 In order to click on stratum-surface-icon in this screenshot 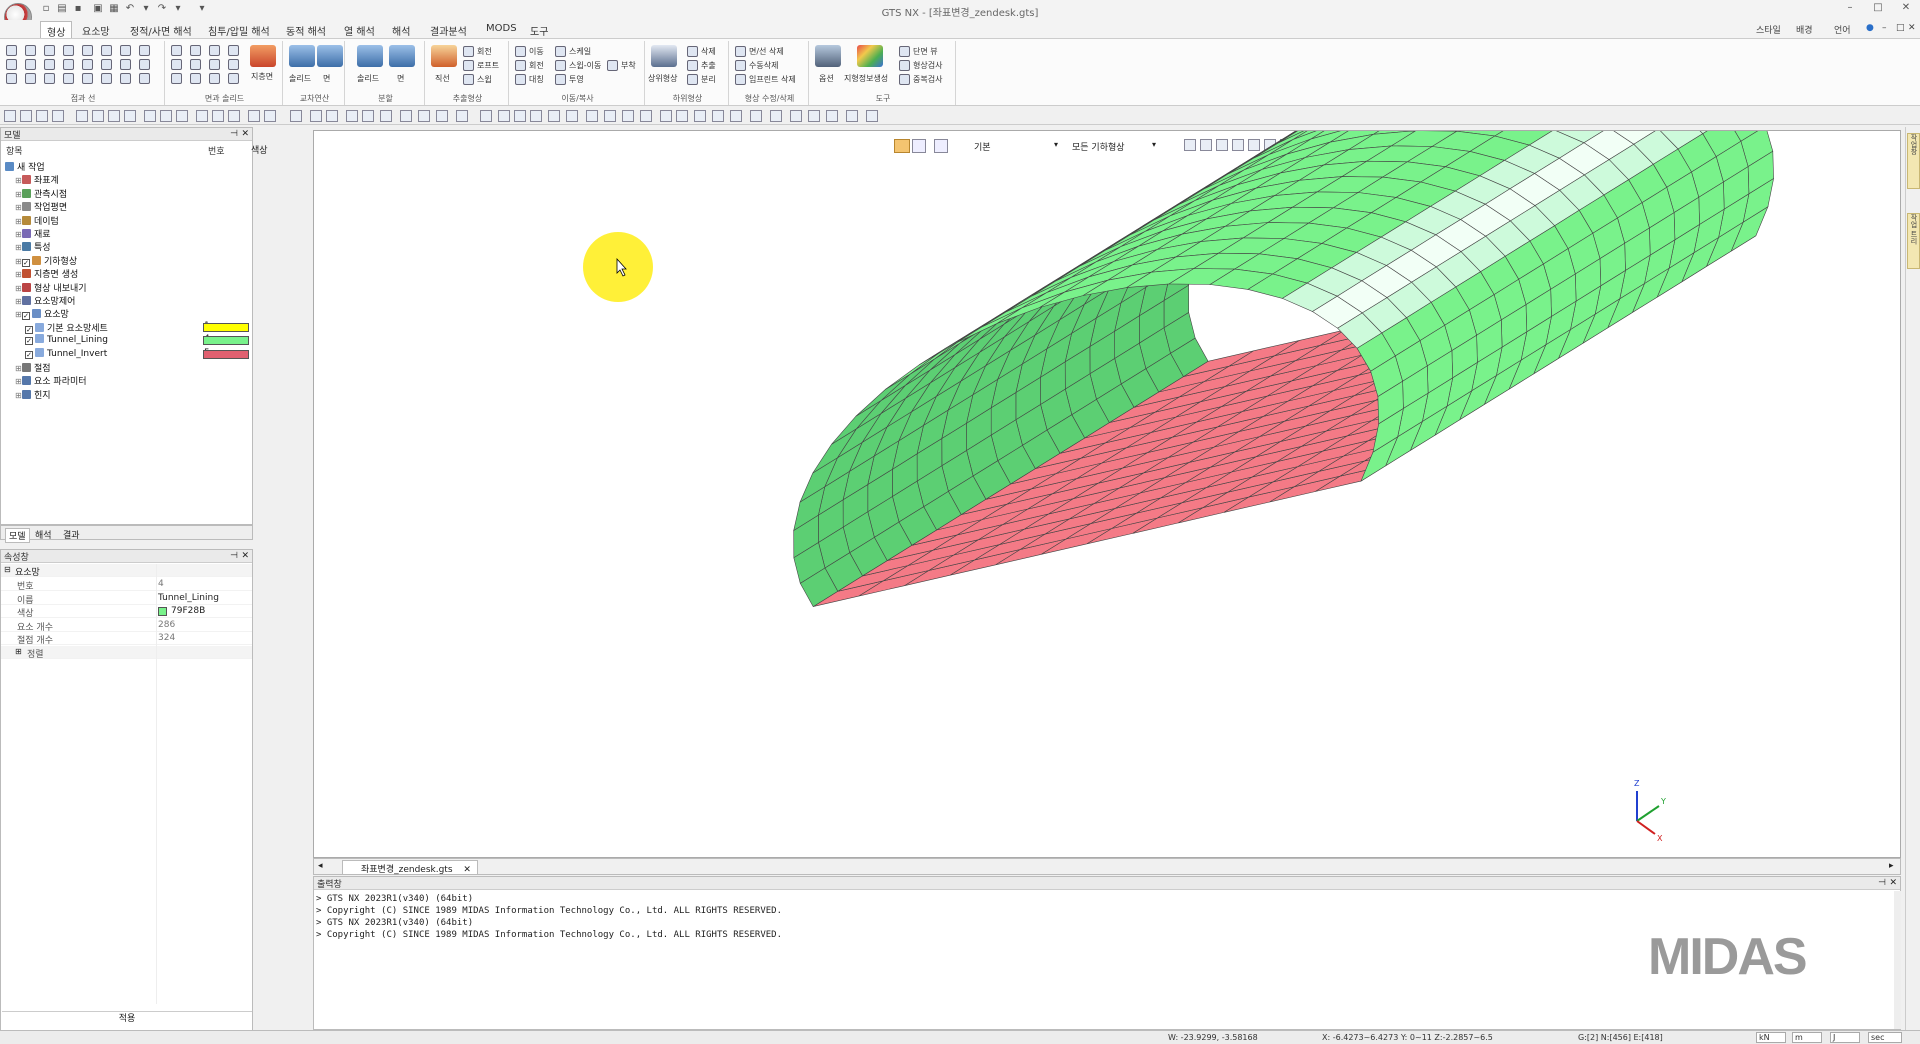, I will do `click(263, 56)`.